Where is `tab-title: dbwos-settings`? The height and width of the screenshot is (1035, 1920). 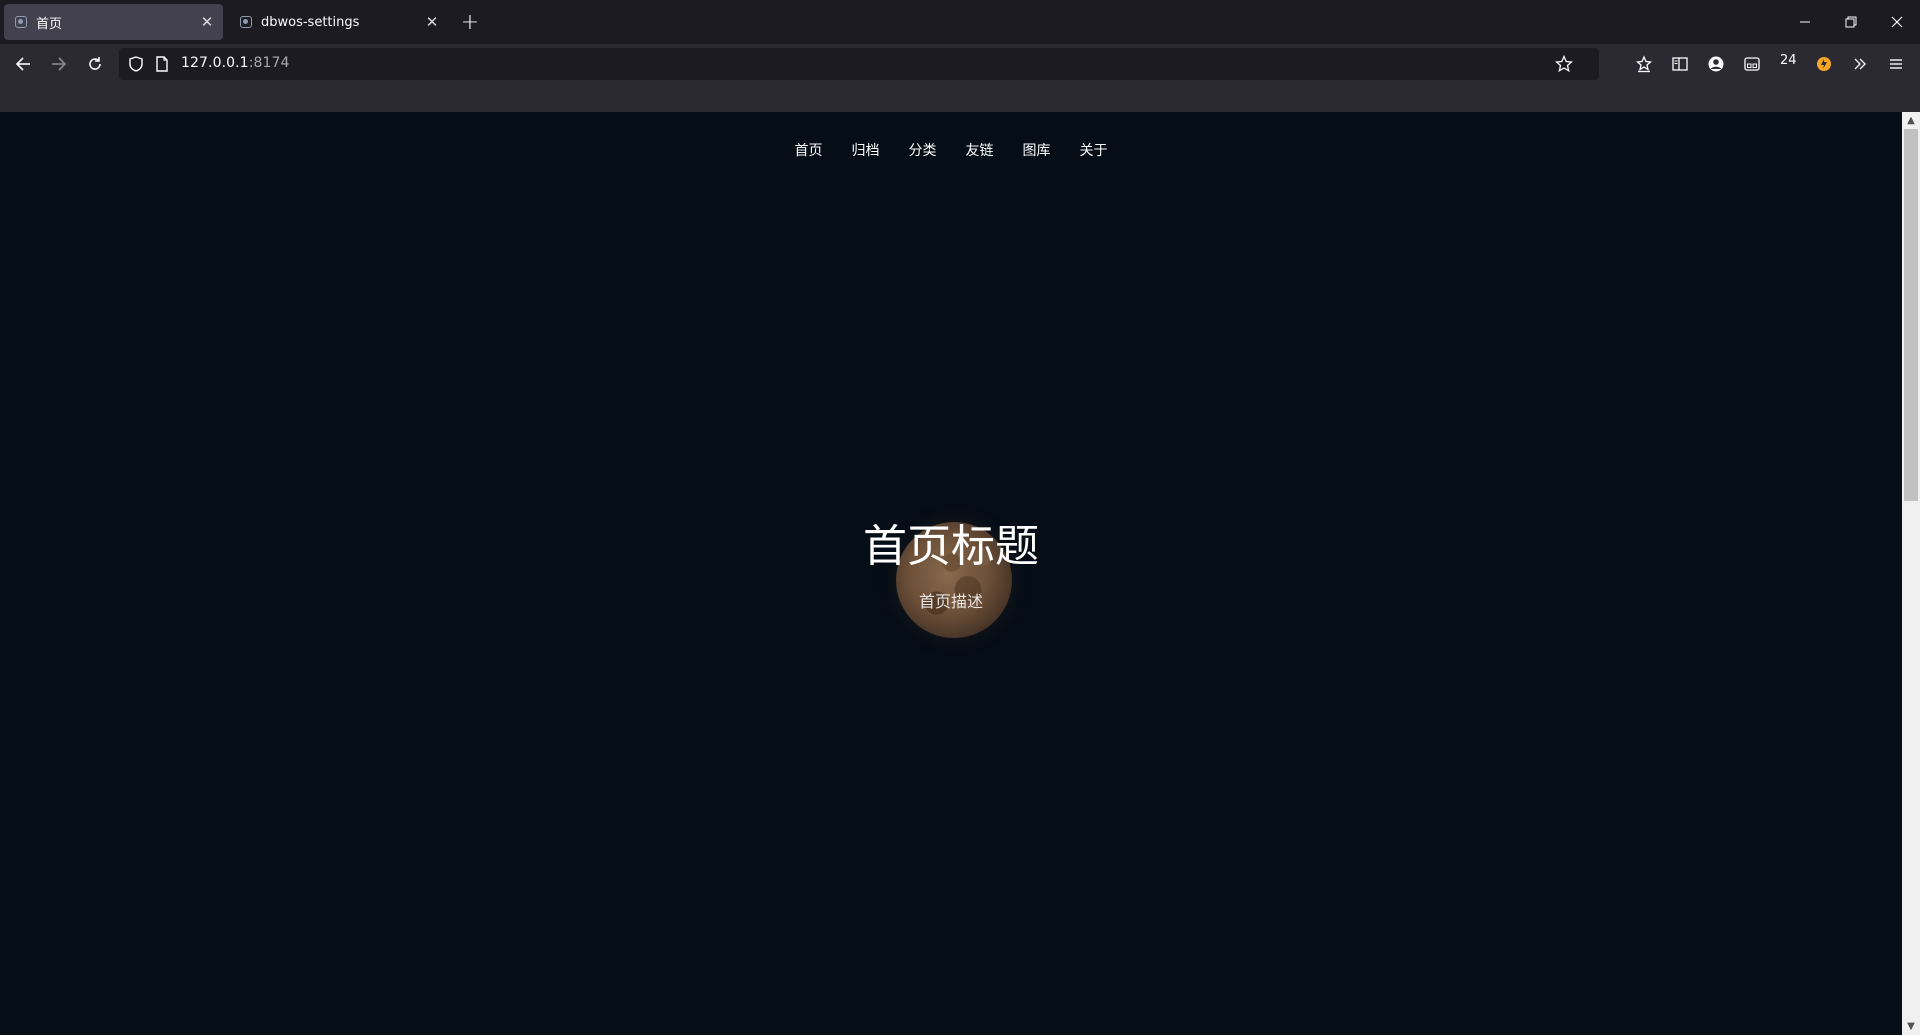
tab-title: dbwos-settings is located at coordinates (310, 22).